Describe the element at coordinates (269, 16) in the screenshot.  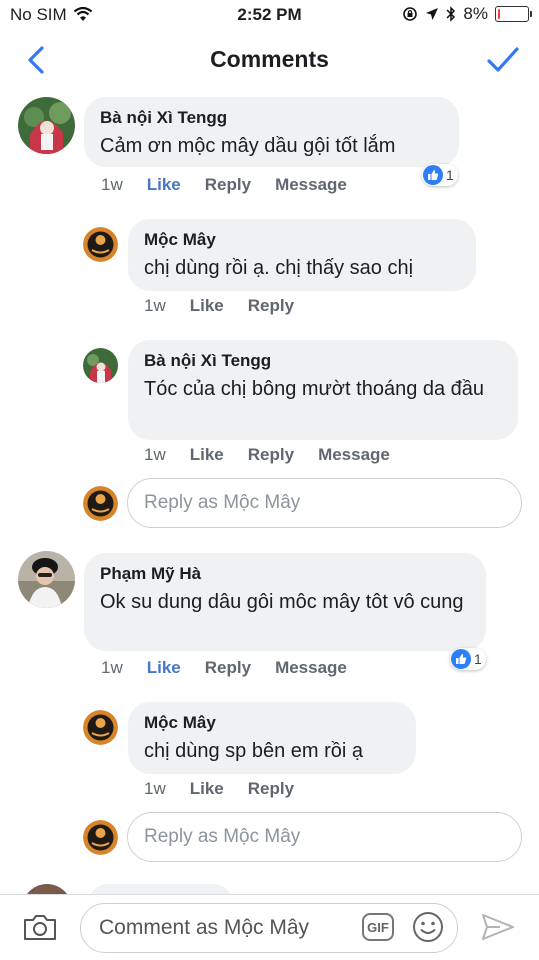
I see `status-bar: No SIM 2:52 PM 8%` at that location.